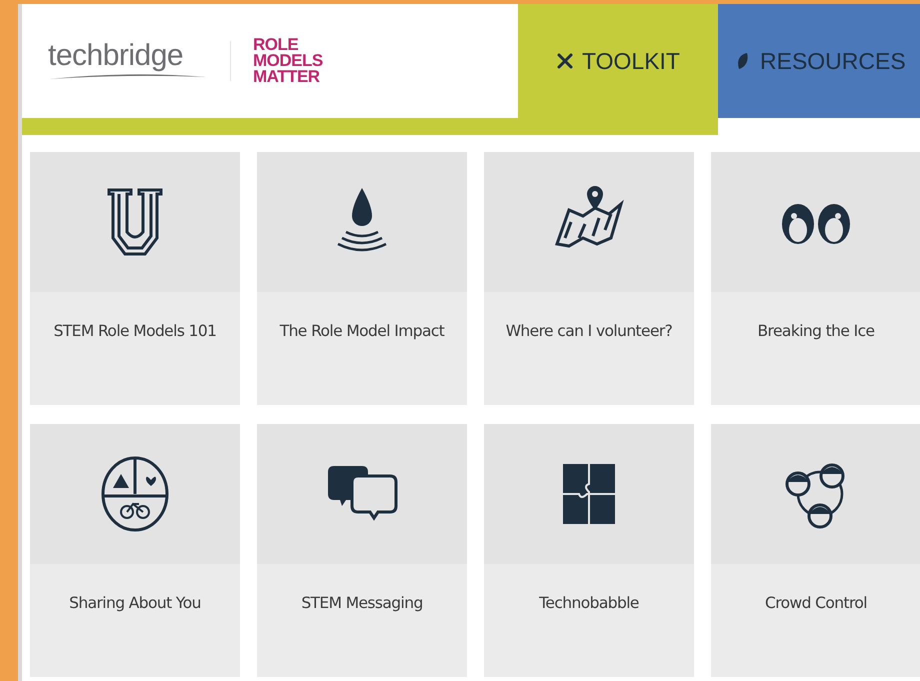 This screenshot has height=681, width=920. What do you see at coordinates (362, 550) in the screenshot?
I see `toolkit-card: STEM Messaging` at bounding box center [362, 550].